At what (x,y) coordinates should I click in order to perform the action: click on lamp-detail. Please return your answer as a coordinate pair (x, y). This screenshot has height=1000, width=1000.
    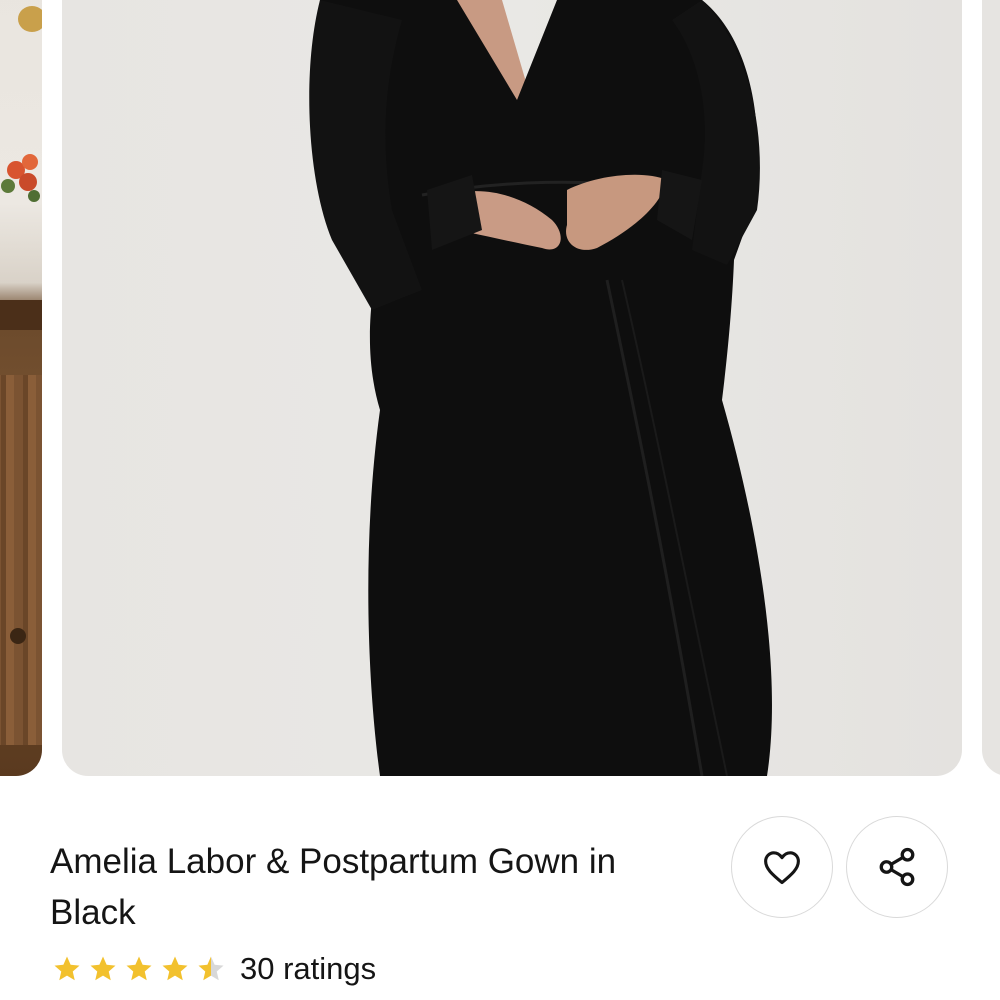
    Looking at the image, I should click on (30, 19).